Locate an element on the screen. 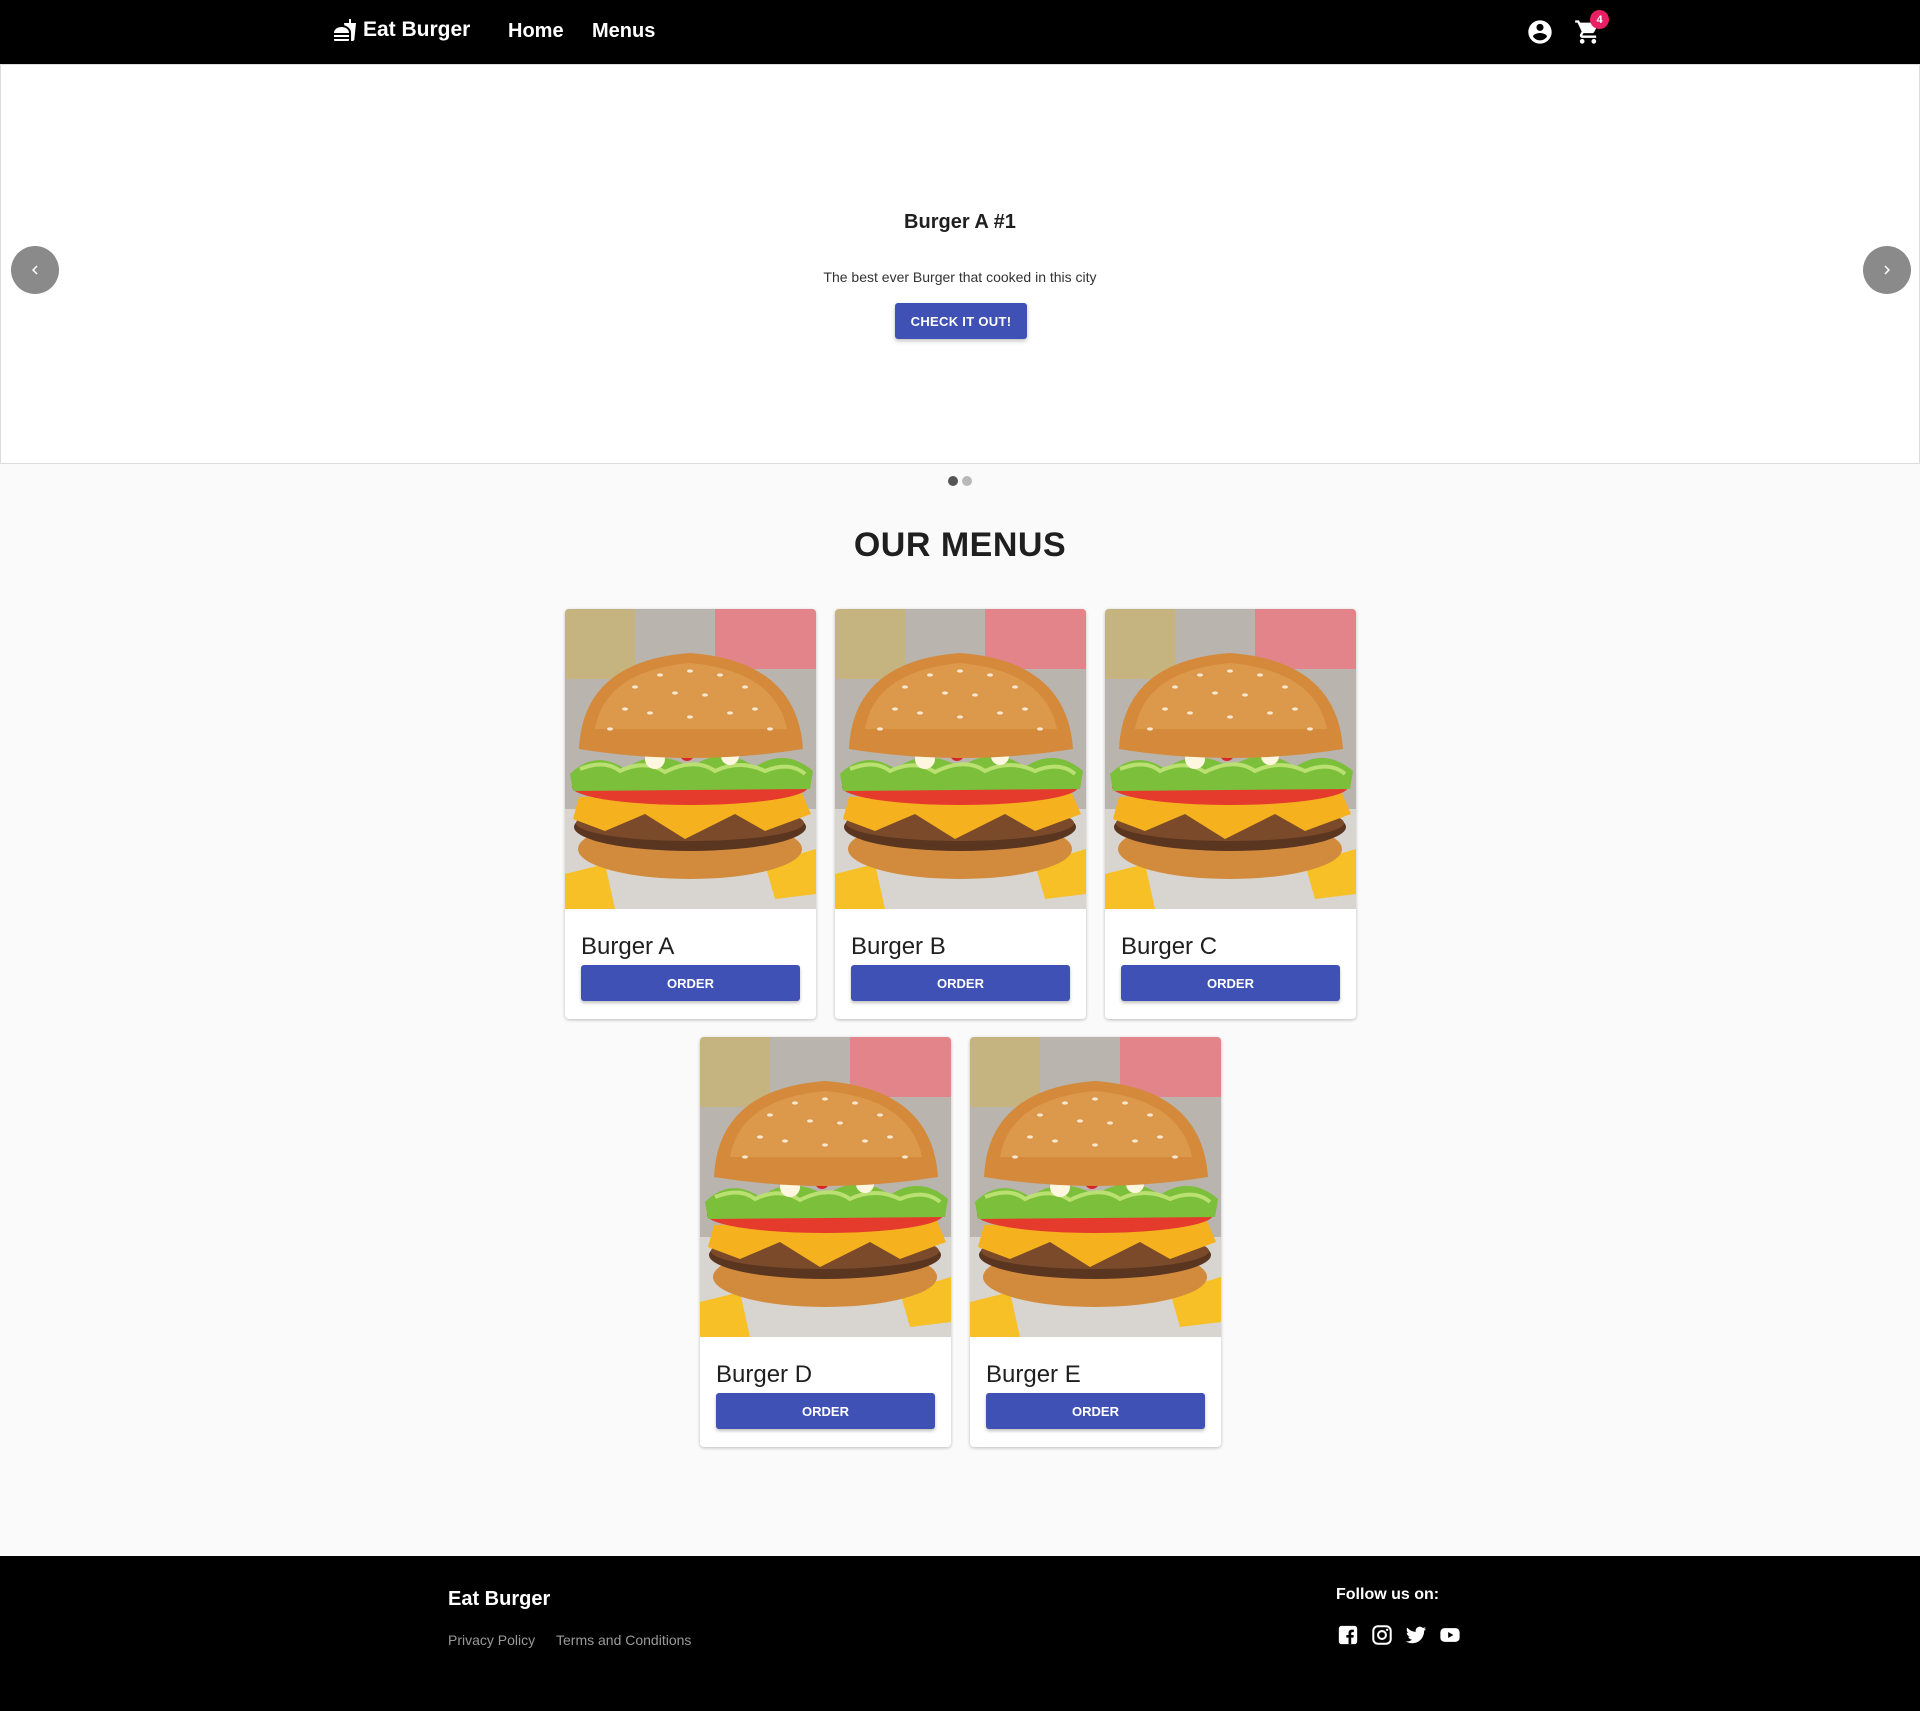  menu-item-name: Burger D is located at coordinates (764, 1374).